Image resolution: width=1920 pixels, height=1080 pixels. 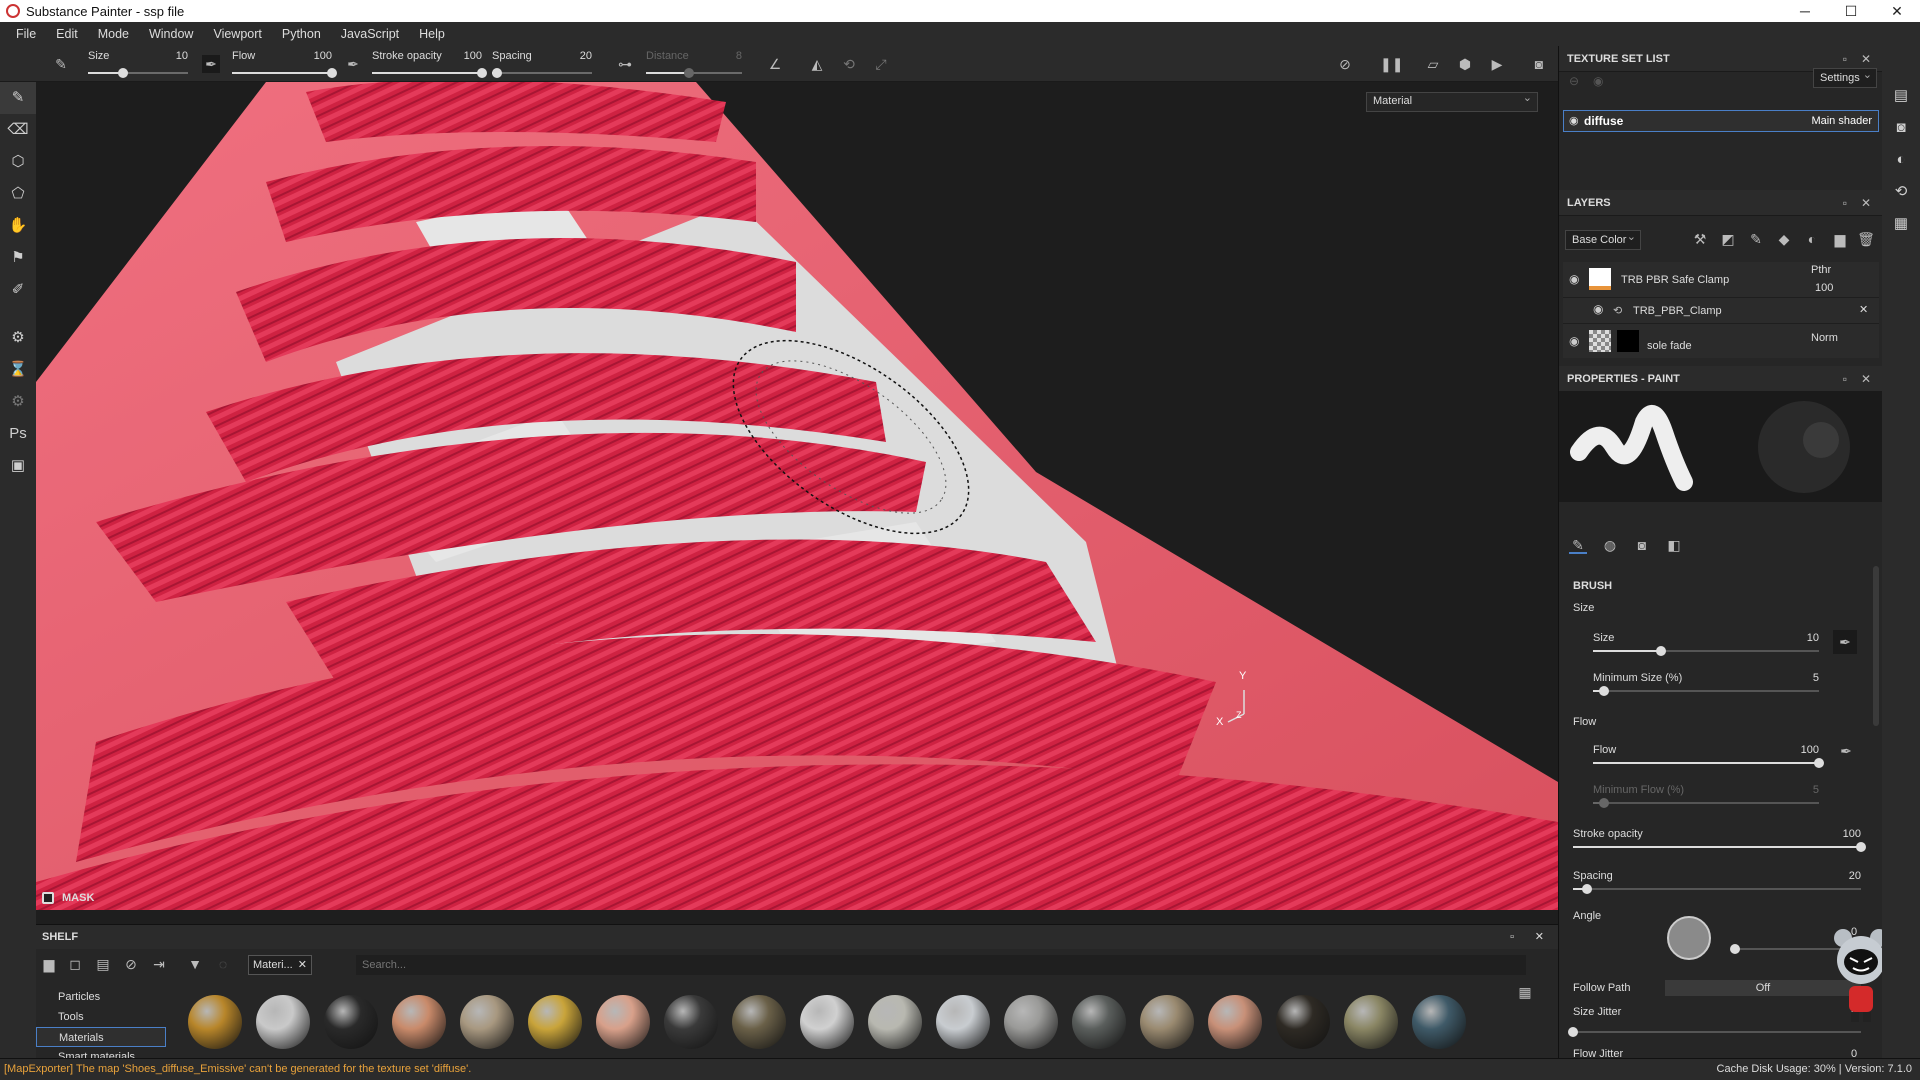 What do you see at coordinates (113, 34) in the screenshot?
I see `menu-mode: Mode` at bounding box center [113, 34].